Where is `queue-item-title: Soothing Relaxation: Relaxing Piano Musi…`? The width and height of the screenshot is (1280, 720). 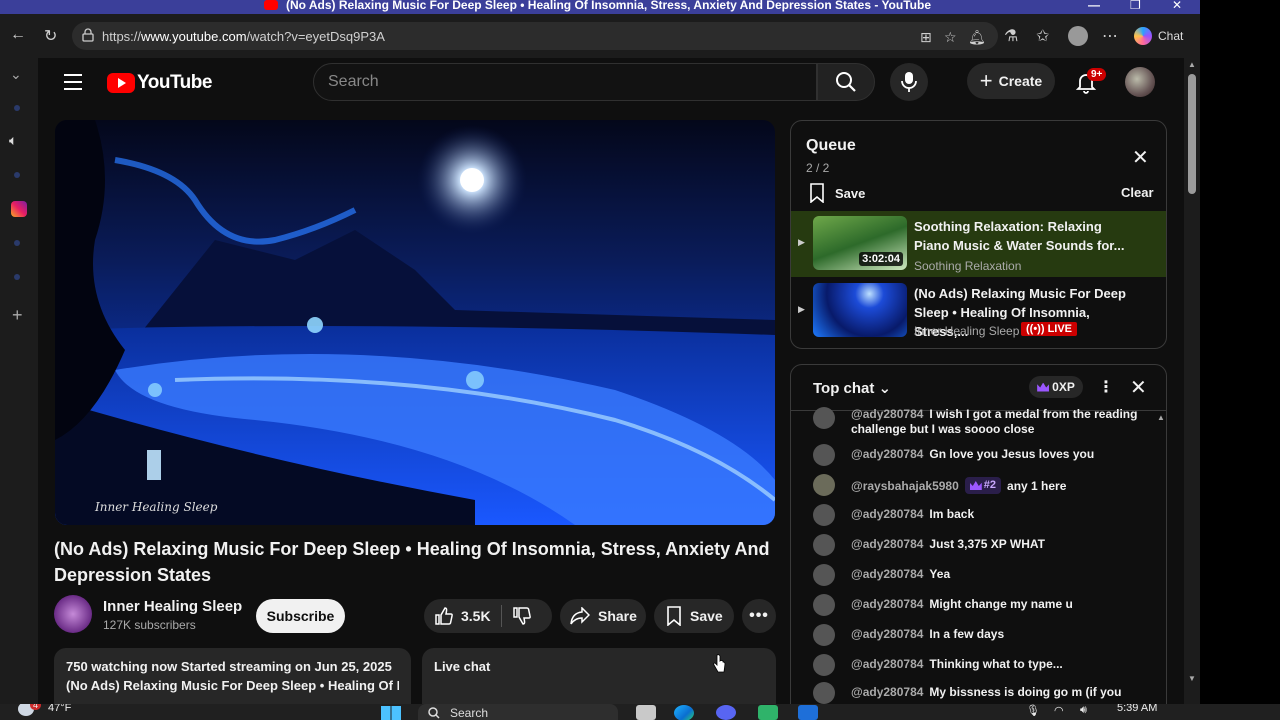 queue-item-title: Soothing Relaxation: Relaxing Piano Musi… is located at coordinates (1026, 236).